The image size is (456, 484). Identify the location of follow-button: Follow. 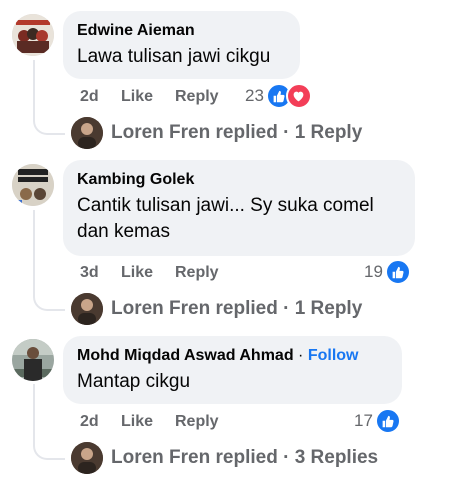
(333, 355).